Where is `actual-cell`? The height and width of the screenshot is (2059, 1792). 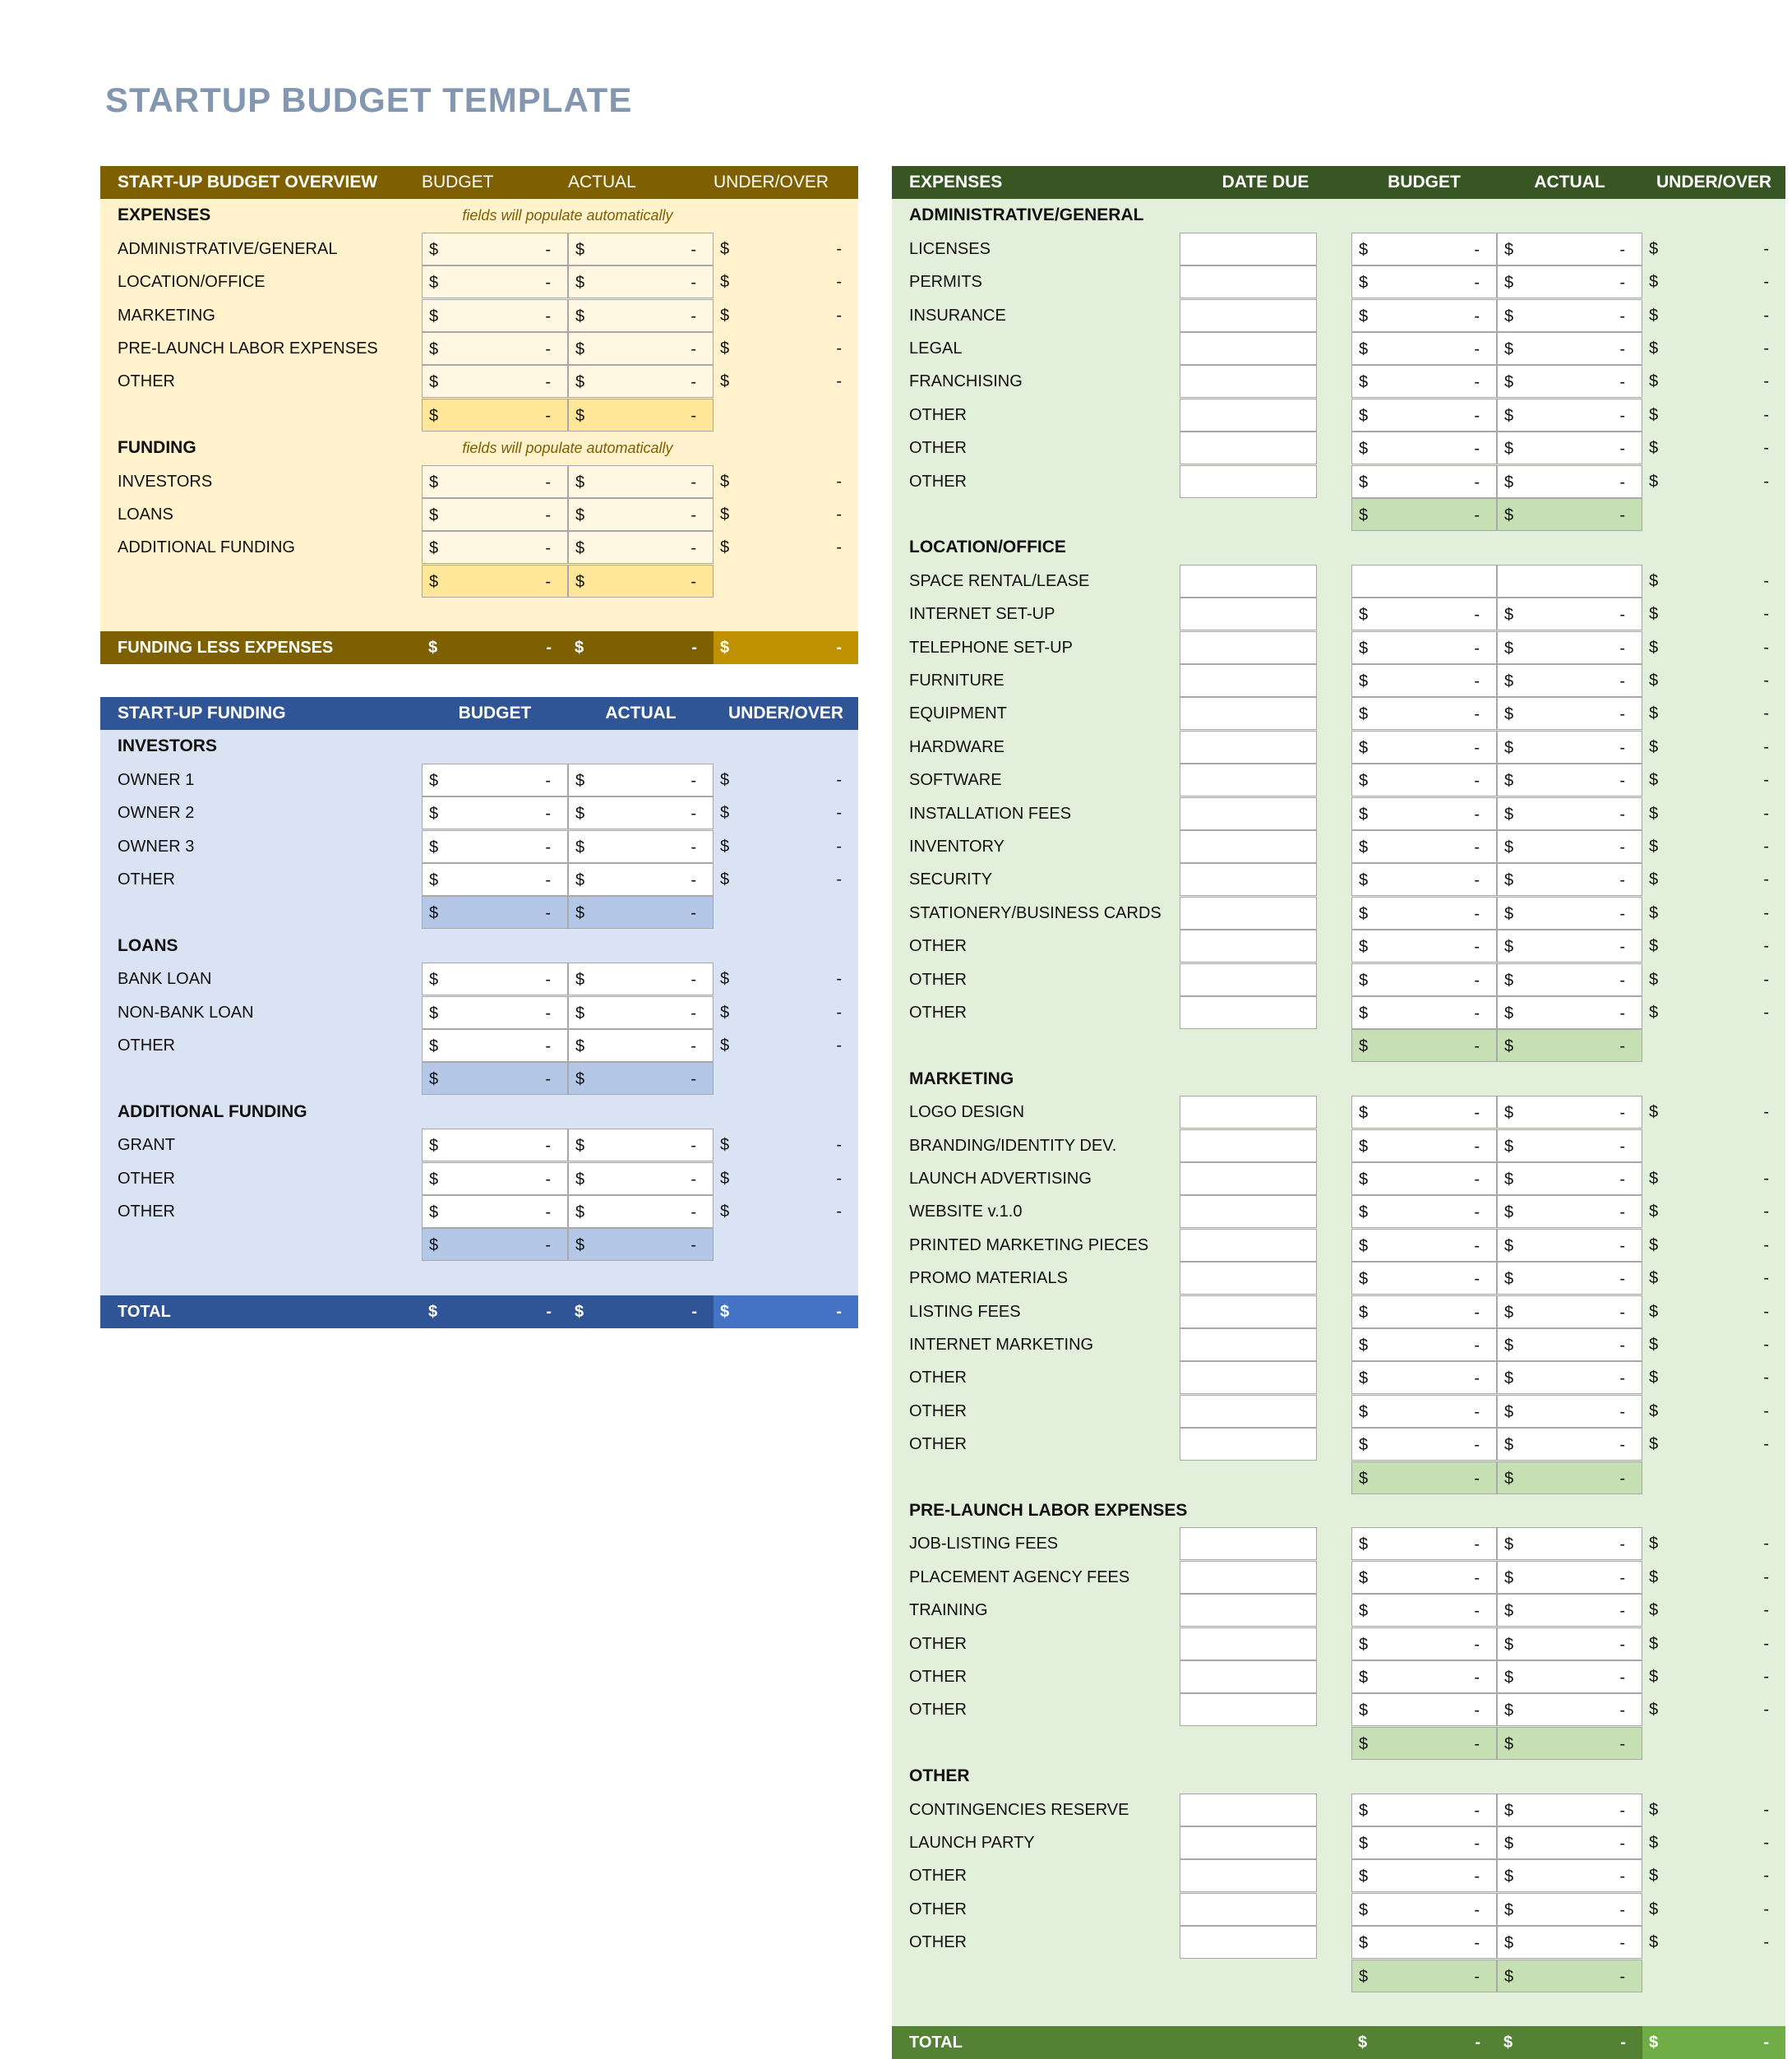
actual-cell is located at coordinates (1570, 581).